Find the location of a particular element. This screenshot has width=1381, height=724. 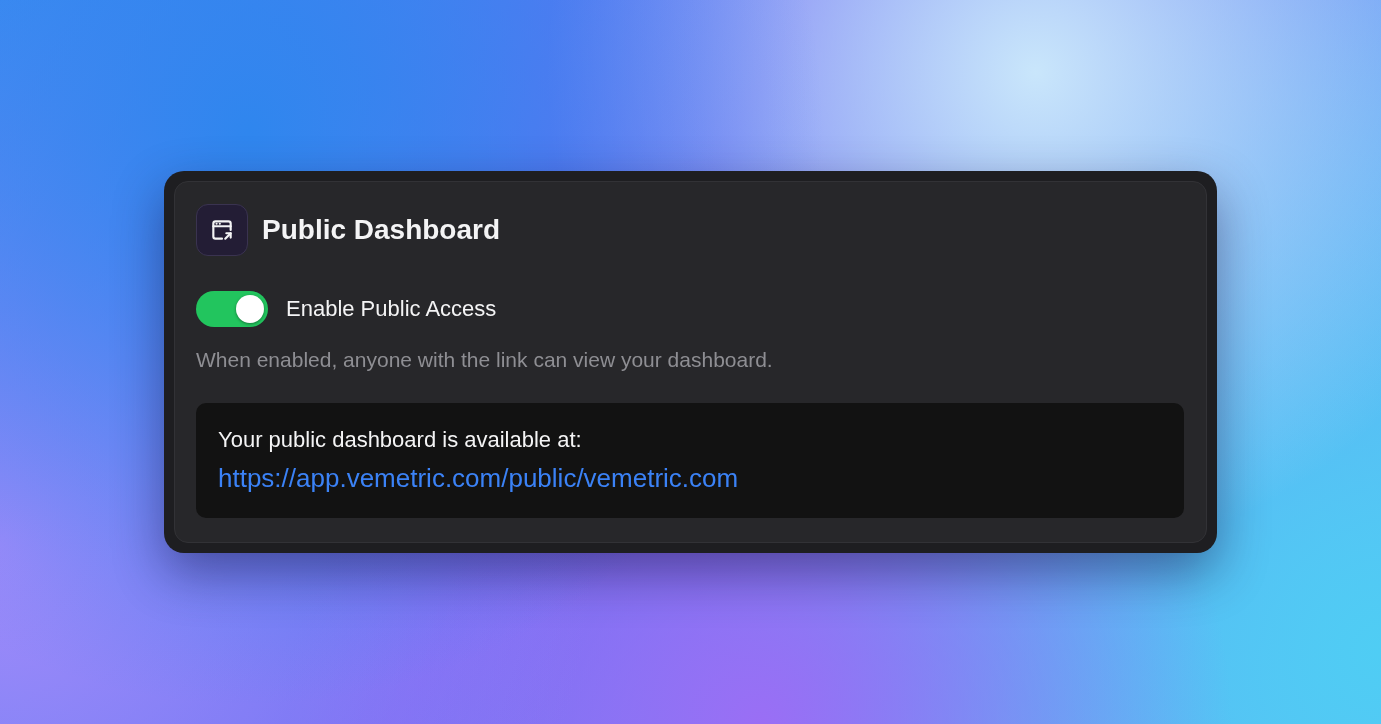

availability-text: Your public dashboard is available at: is located at coordinates (400, 440).